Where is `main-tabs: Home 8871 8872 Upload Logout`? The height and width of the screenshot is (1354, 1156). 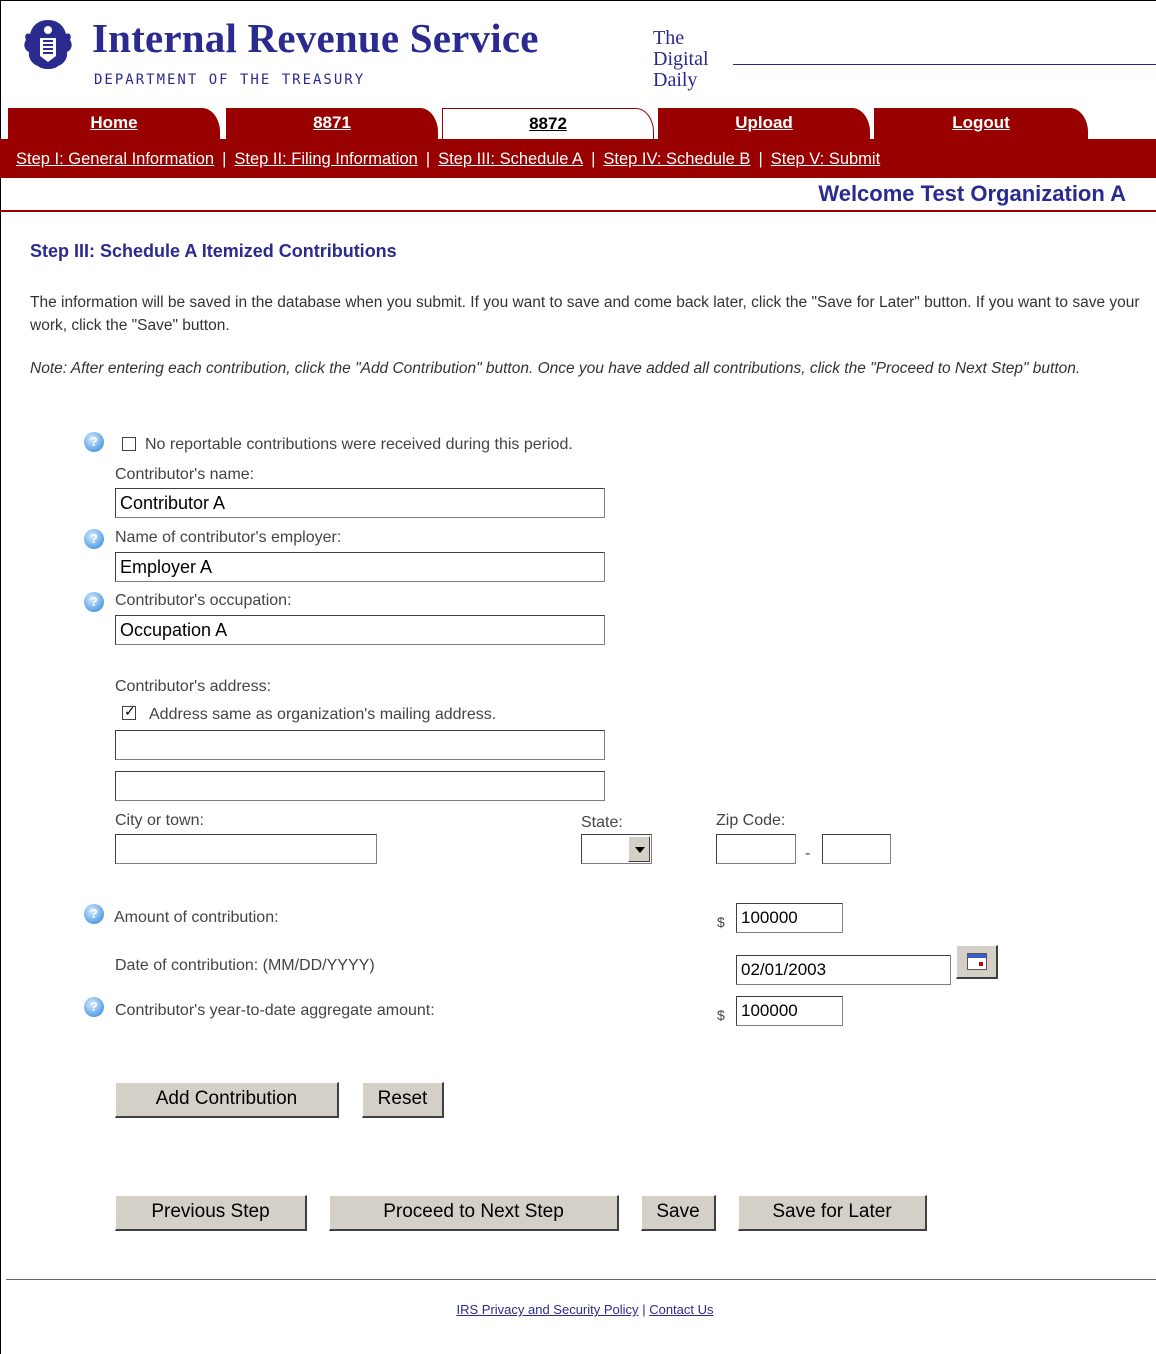
main-tabs: Home 8871 8872 Upload Logout is located at coordinates (582, 124).